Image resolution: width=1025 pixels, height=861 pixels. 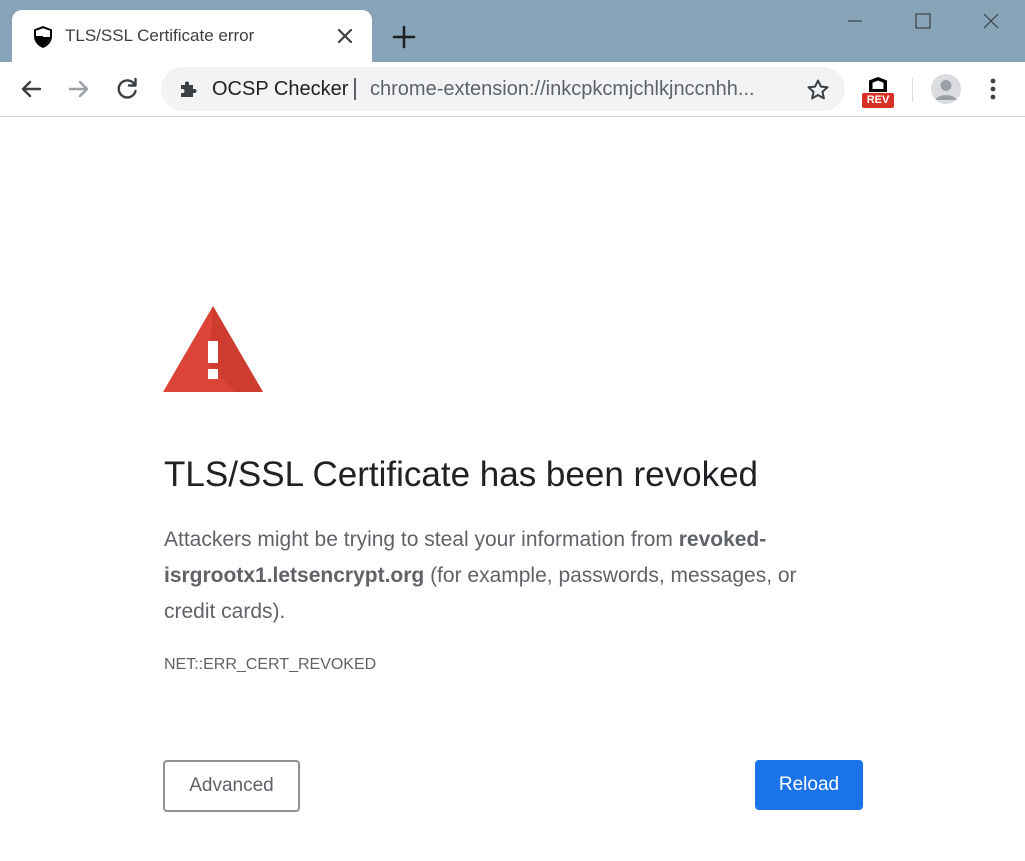 I want to click on page-title: TLS/SSL Certificate has been revoked, so click(x=461, y=474).